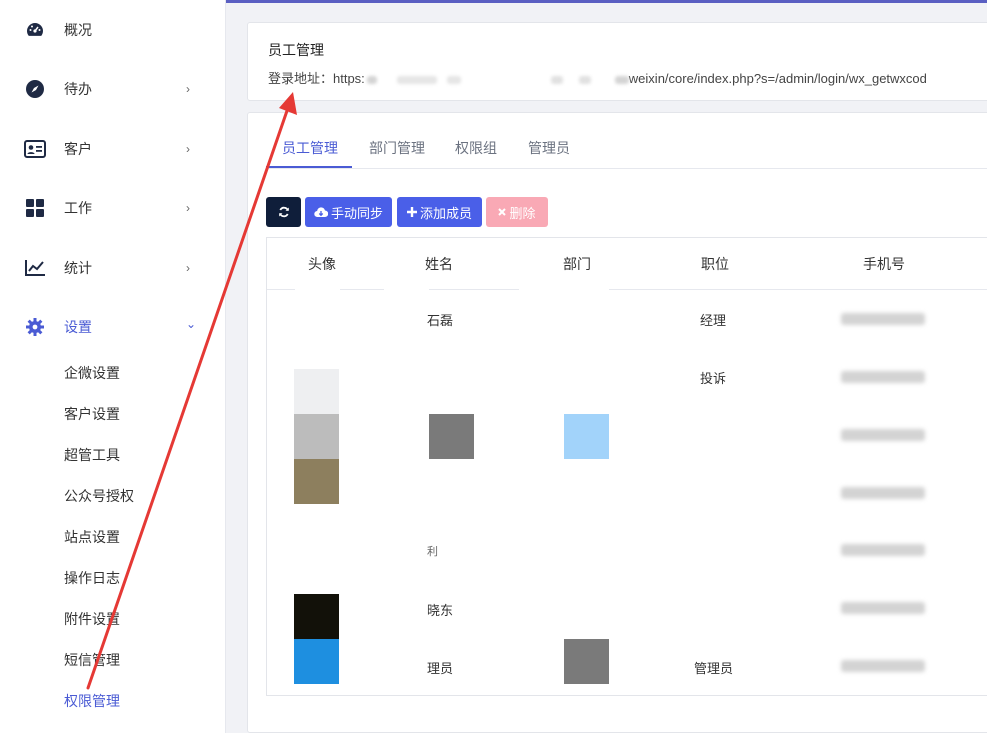 This screenshot has height=733, width=987. Describe the element at coordinates (92, 455) in the screenshot. I see `submenu-item-superadmin-tools: 超管工具` at that location.